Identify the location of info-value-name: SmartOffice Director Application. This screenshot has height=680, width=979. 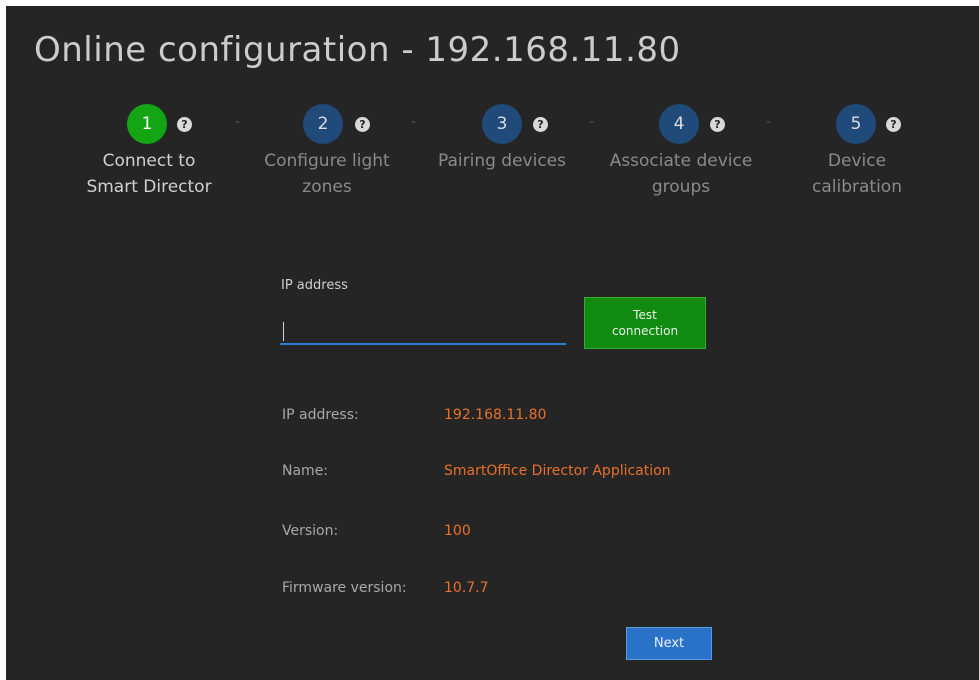
(557, 471).